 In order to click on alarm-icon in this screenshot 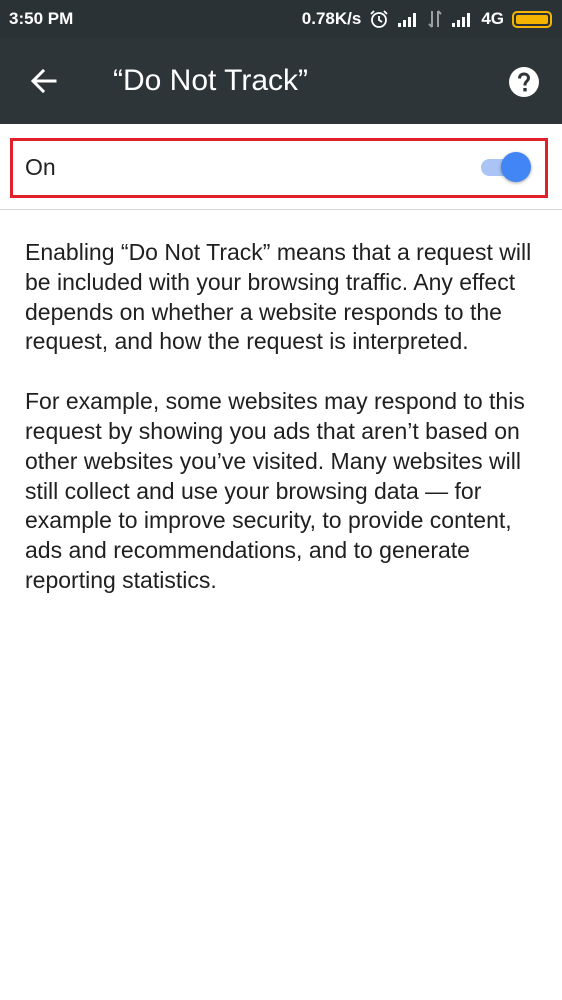, I will do `click(379, 19)`.